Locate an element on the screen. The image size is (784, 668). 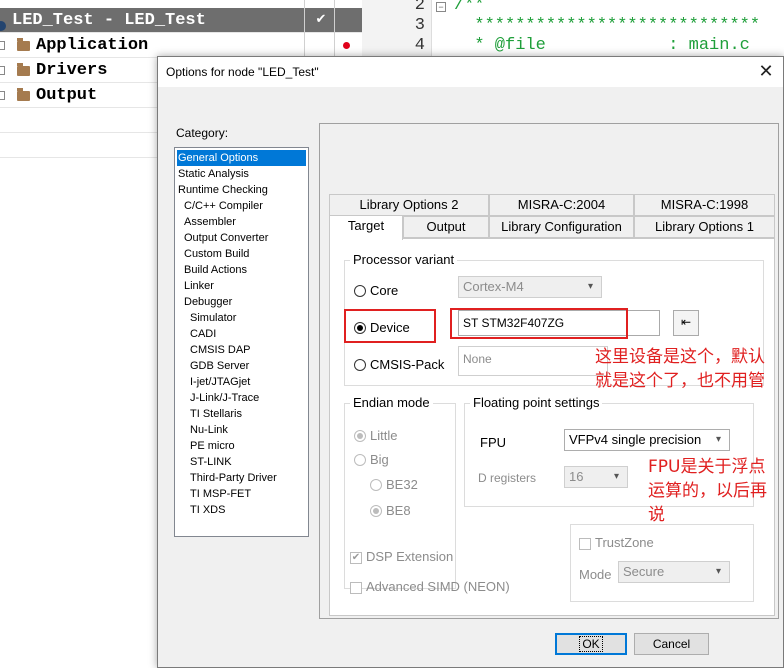
fpu-annotation: FPU是关于浮点运算的，以后再说 is located at coordinates (707, 491).